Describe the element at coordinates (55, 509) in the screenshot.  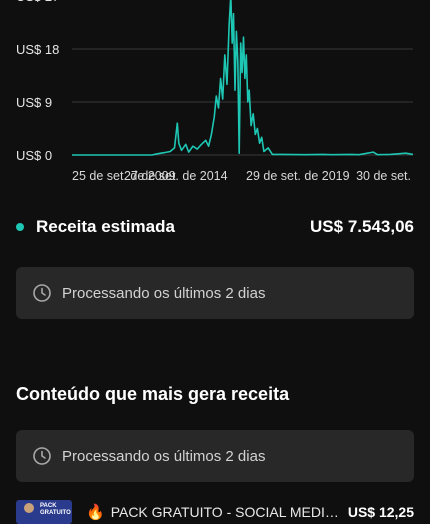
I see `thumbnail-text: PACK GRATUITO` at that location.